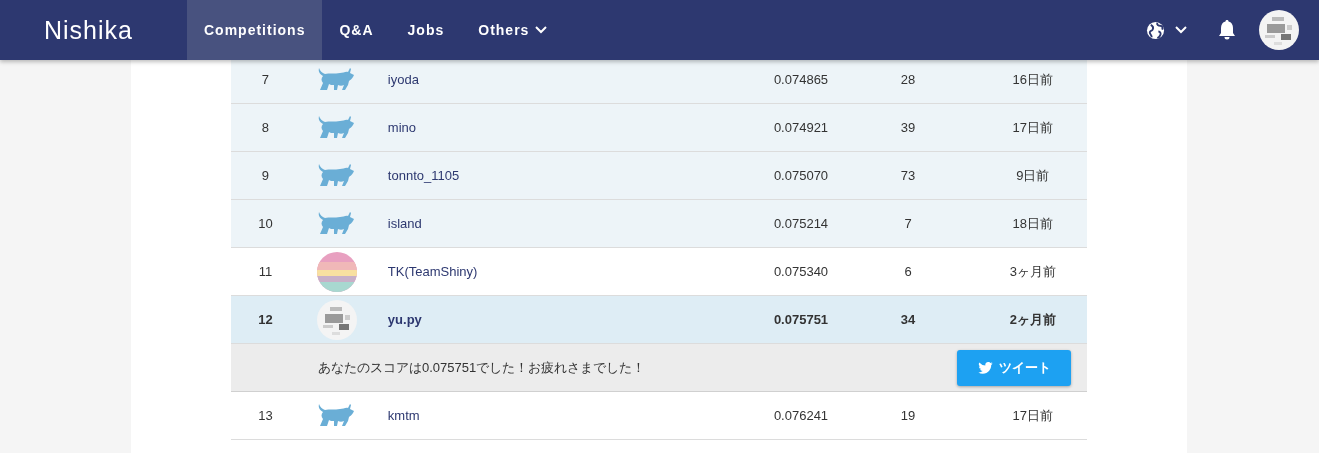 The image size is (1319, 453). I want to click on entries-cell-text: 6, so click(908, 271).